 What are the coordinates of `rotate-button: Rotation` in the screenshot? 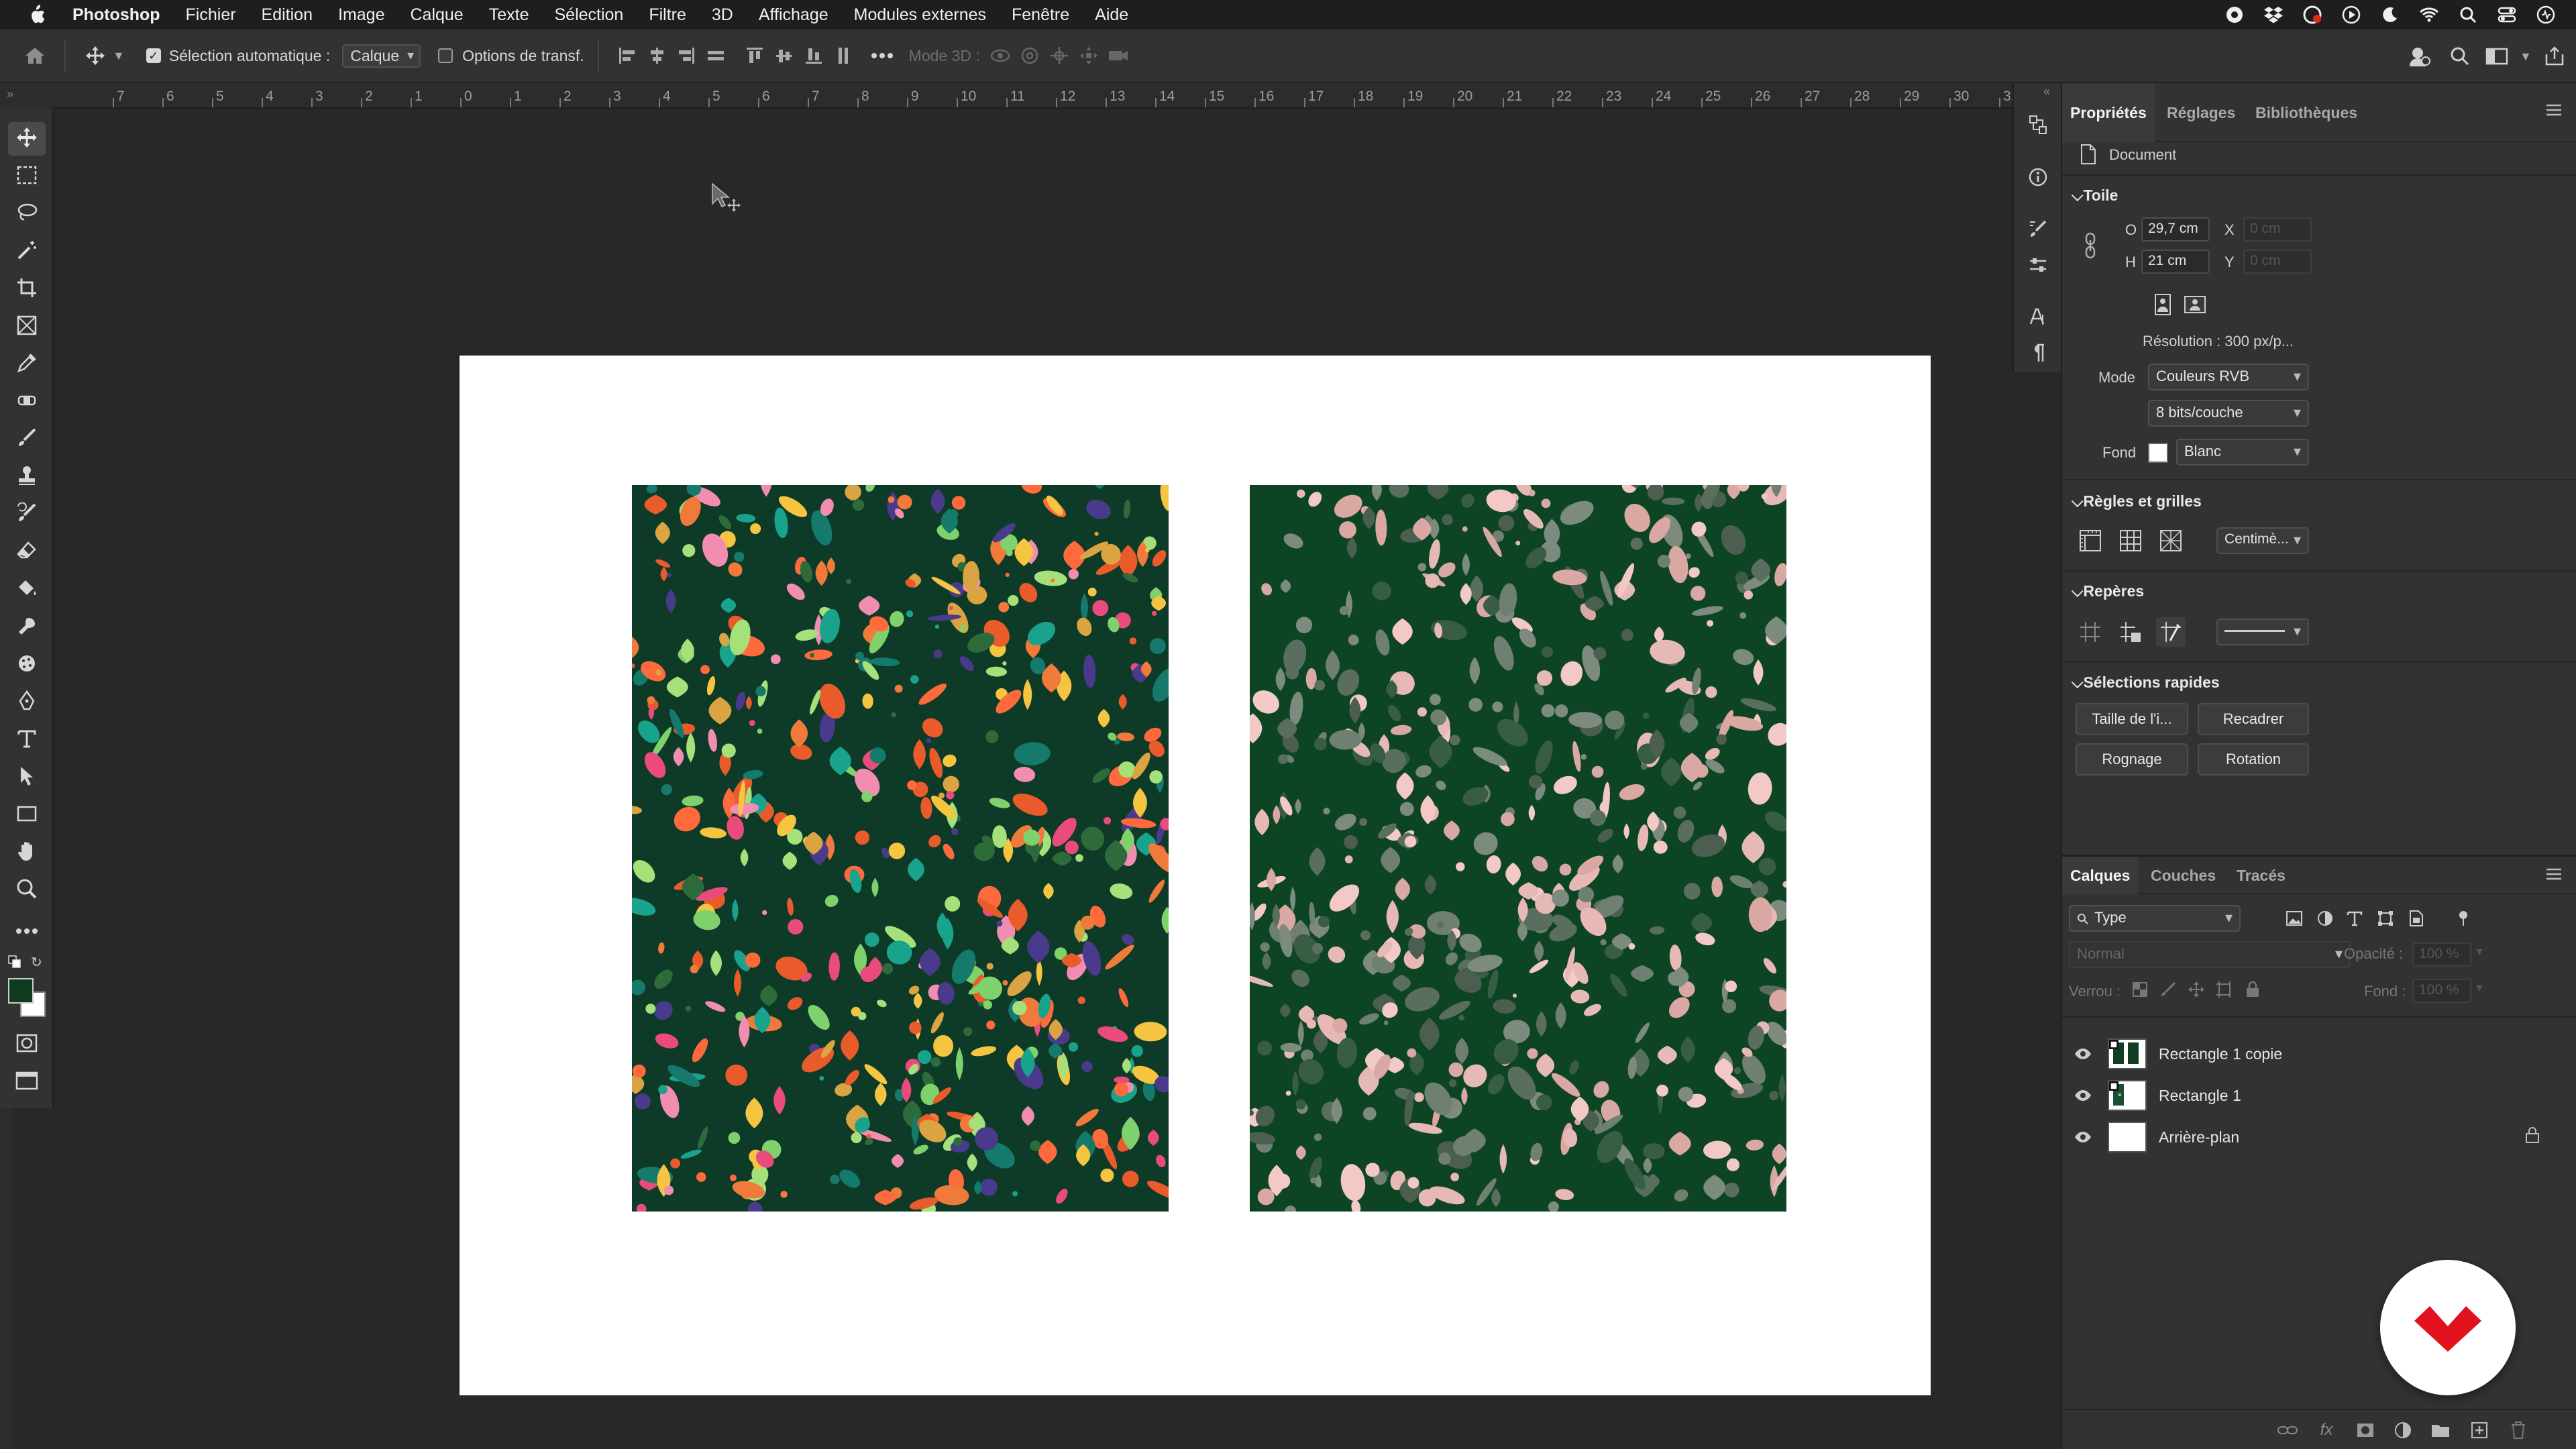 It's located at (2253, 759).